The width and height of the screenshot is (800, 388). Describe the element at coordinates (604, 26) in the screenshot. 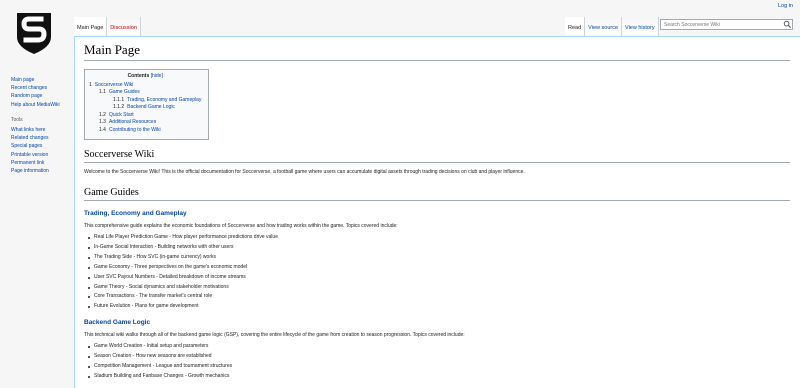

I see `tab-view-source: View source` at that location.